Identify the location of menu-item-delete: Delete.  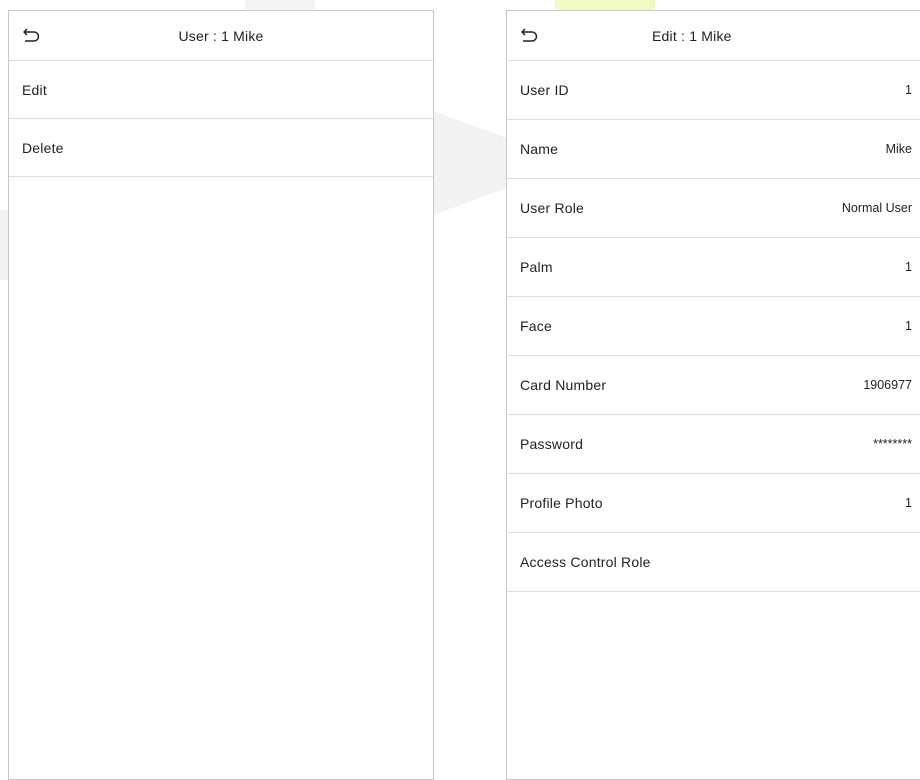
(221, 148).